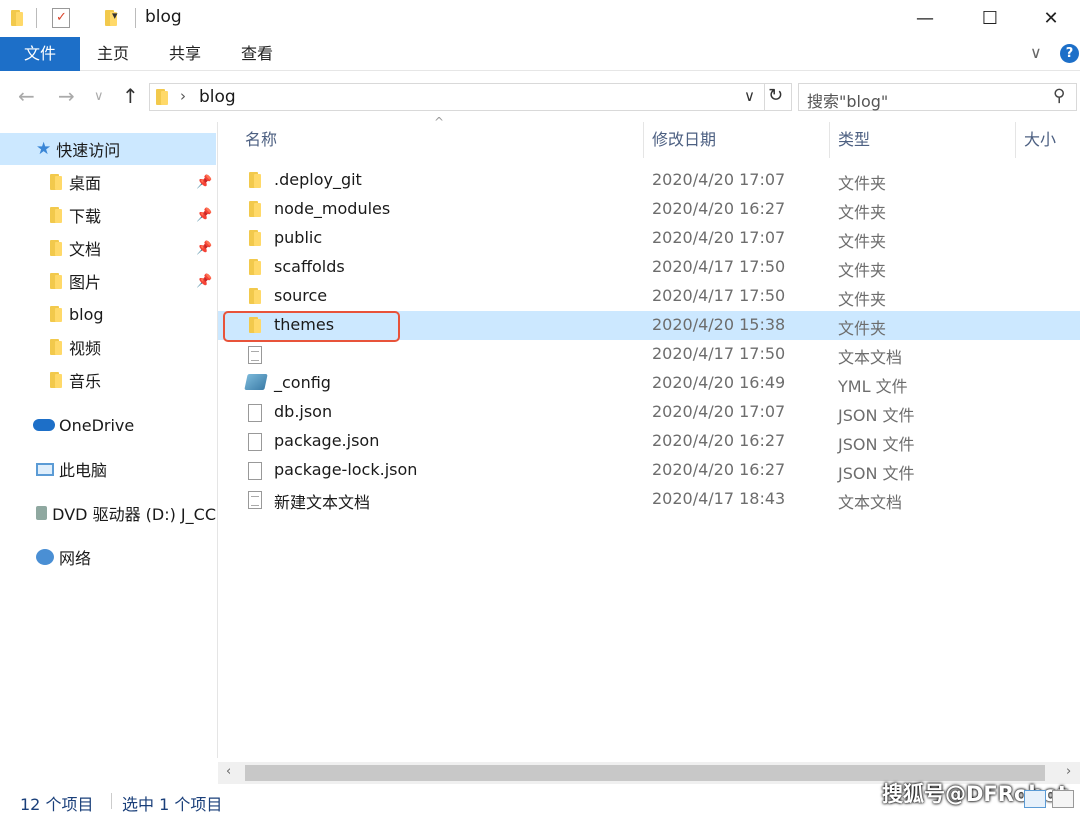  Describe the element at coordinates (113, 54) in the screenshot. I see `tab-home: 主页` at that location.